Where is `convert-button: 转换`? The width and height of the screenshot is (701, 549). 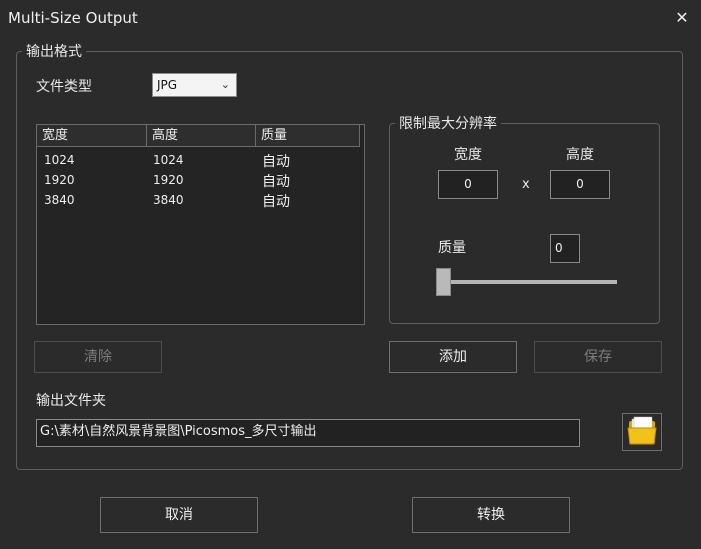
convert-button: 转换 is located at coordinates (491, 515).